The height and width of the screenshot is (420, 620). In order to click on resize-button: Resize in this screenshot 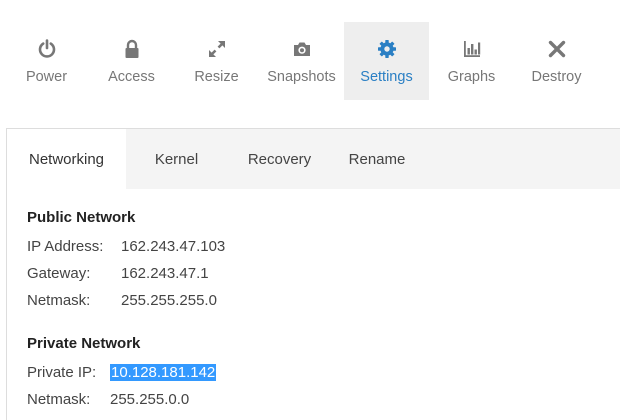, I will do `click(216, 61)`.